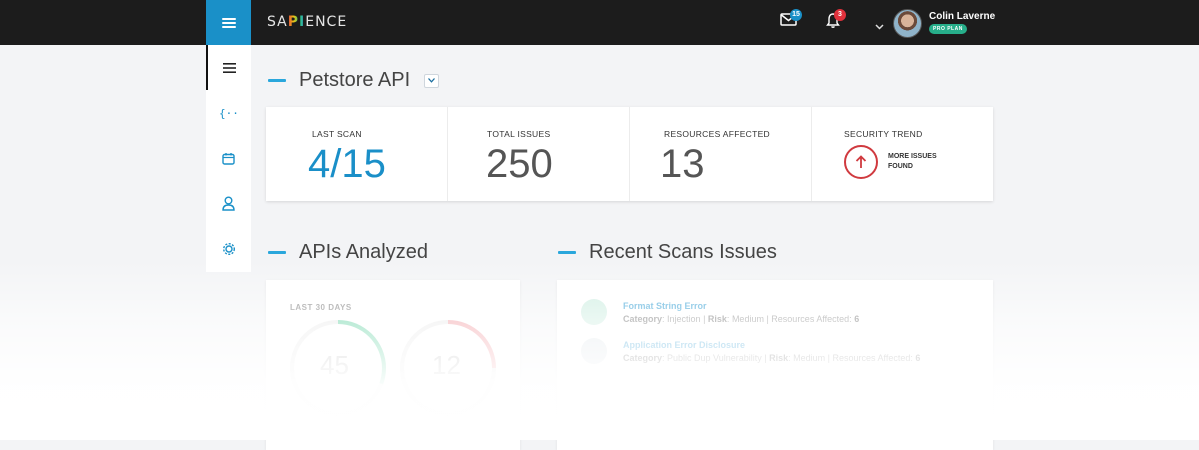  What do you see at coordinates (277, 22) in the screenshot?
I see `logo-text-start: SA` at bounding box center [277, 22].